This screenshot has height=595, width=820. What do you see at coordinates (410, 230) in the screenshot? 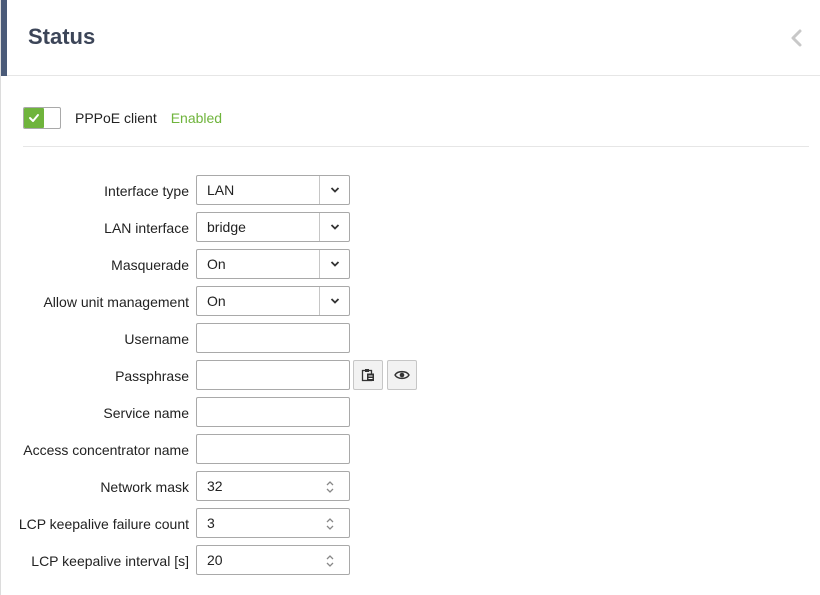
I see `lan-interface-row: LAN interface bridge` at bounding box center [410, 230].